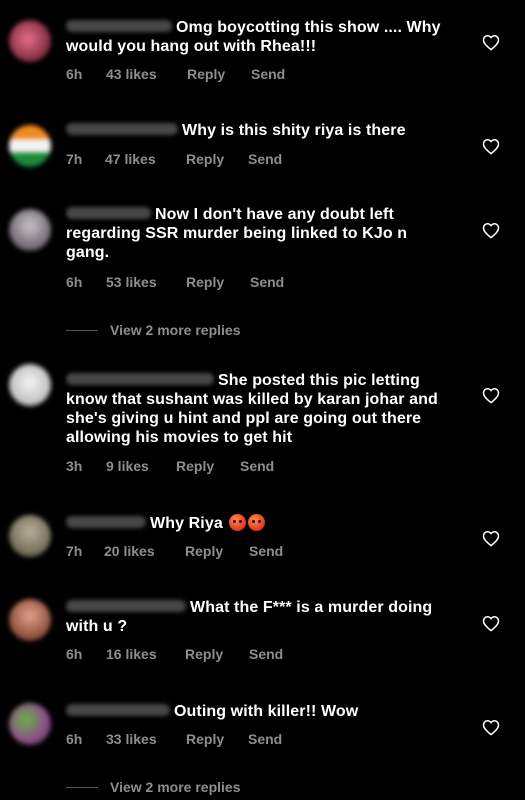 This screenshot has height=800, width=525. I want to click on comment-text-wrap: Why Riya, so click(256, 523).